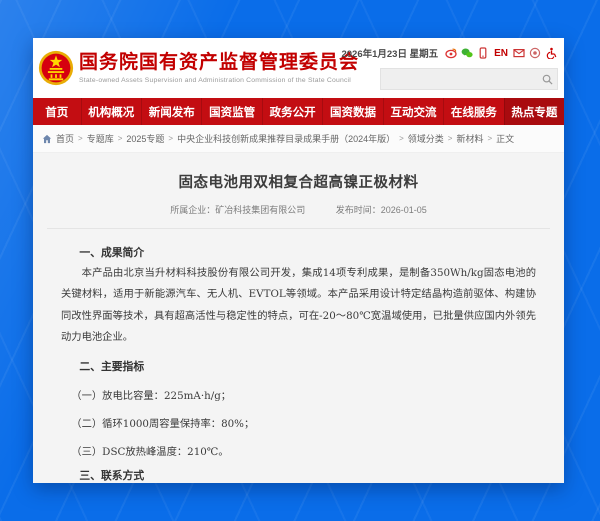 The height and width of the screenshot is (521, 600). I want to click on breadcrumb-item-new-materials: 新材料, so click(469, 138).